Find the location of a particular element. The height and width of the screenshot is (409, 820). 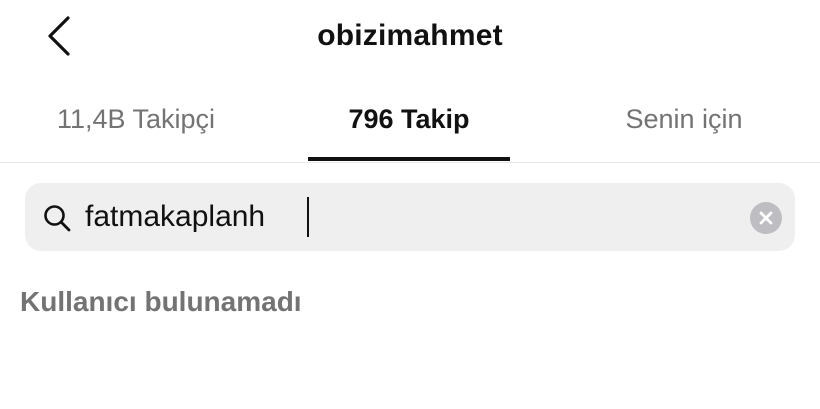

page-title: obizimahmet is located at coordinates (410, 35).